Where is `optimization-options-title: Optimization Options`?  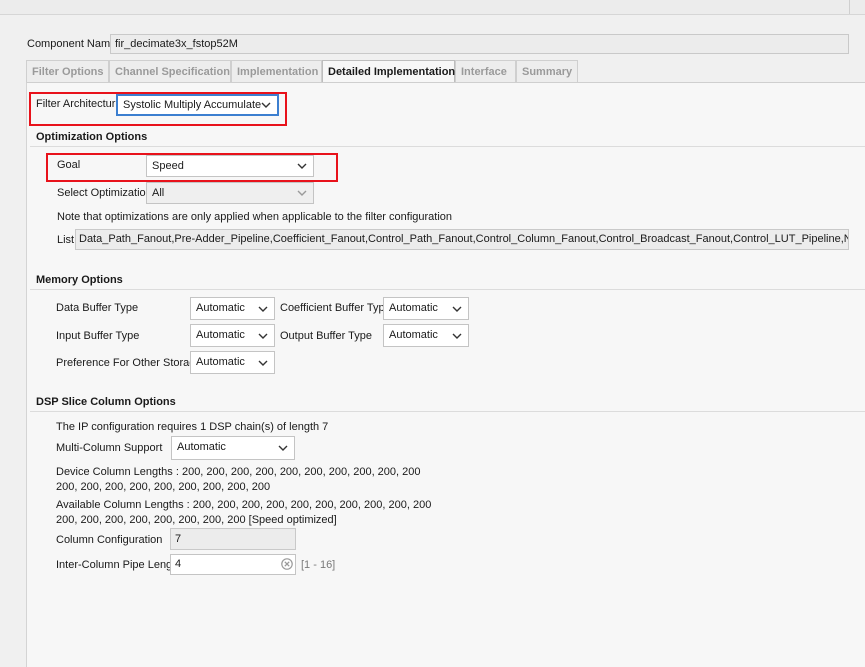 optimization-options-title: Optimization Options is located at coordinates (92, 137).